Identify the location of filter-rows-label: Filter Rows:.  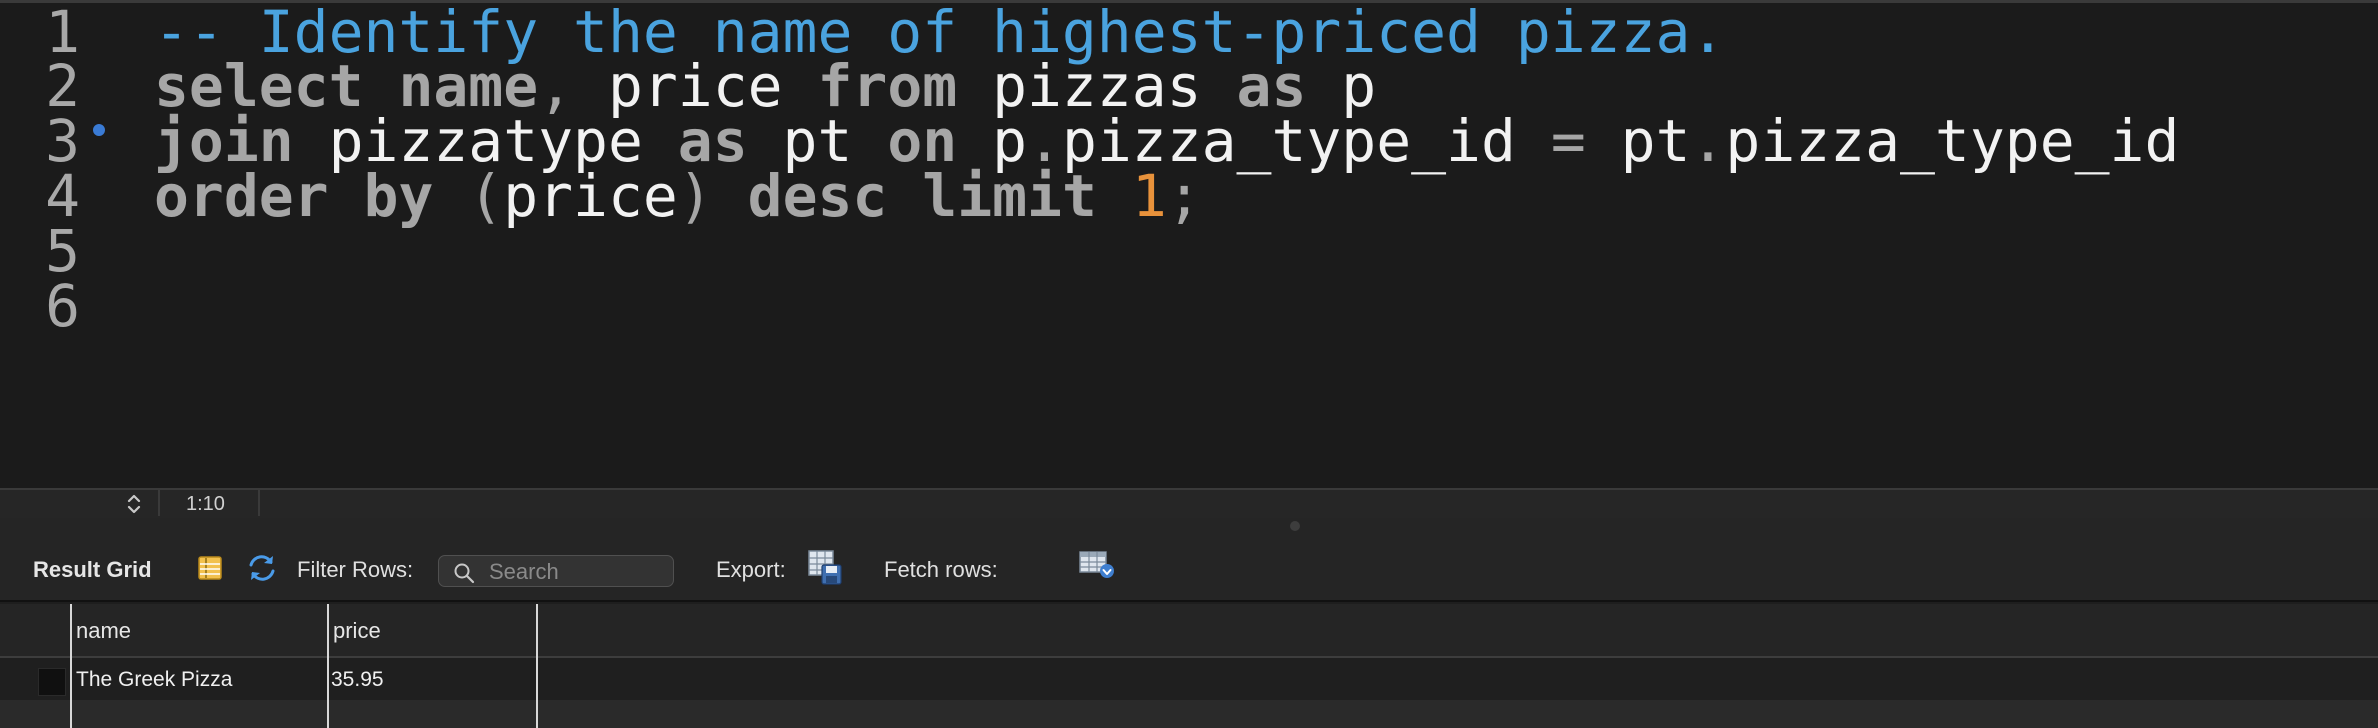
(355, 569).